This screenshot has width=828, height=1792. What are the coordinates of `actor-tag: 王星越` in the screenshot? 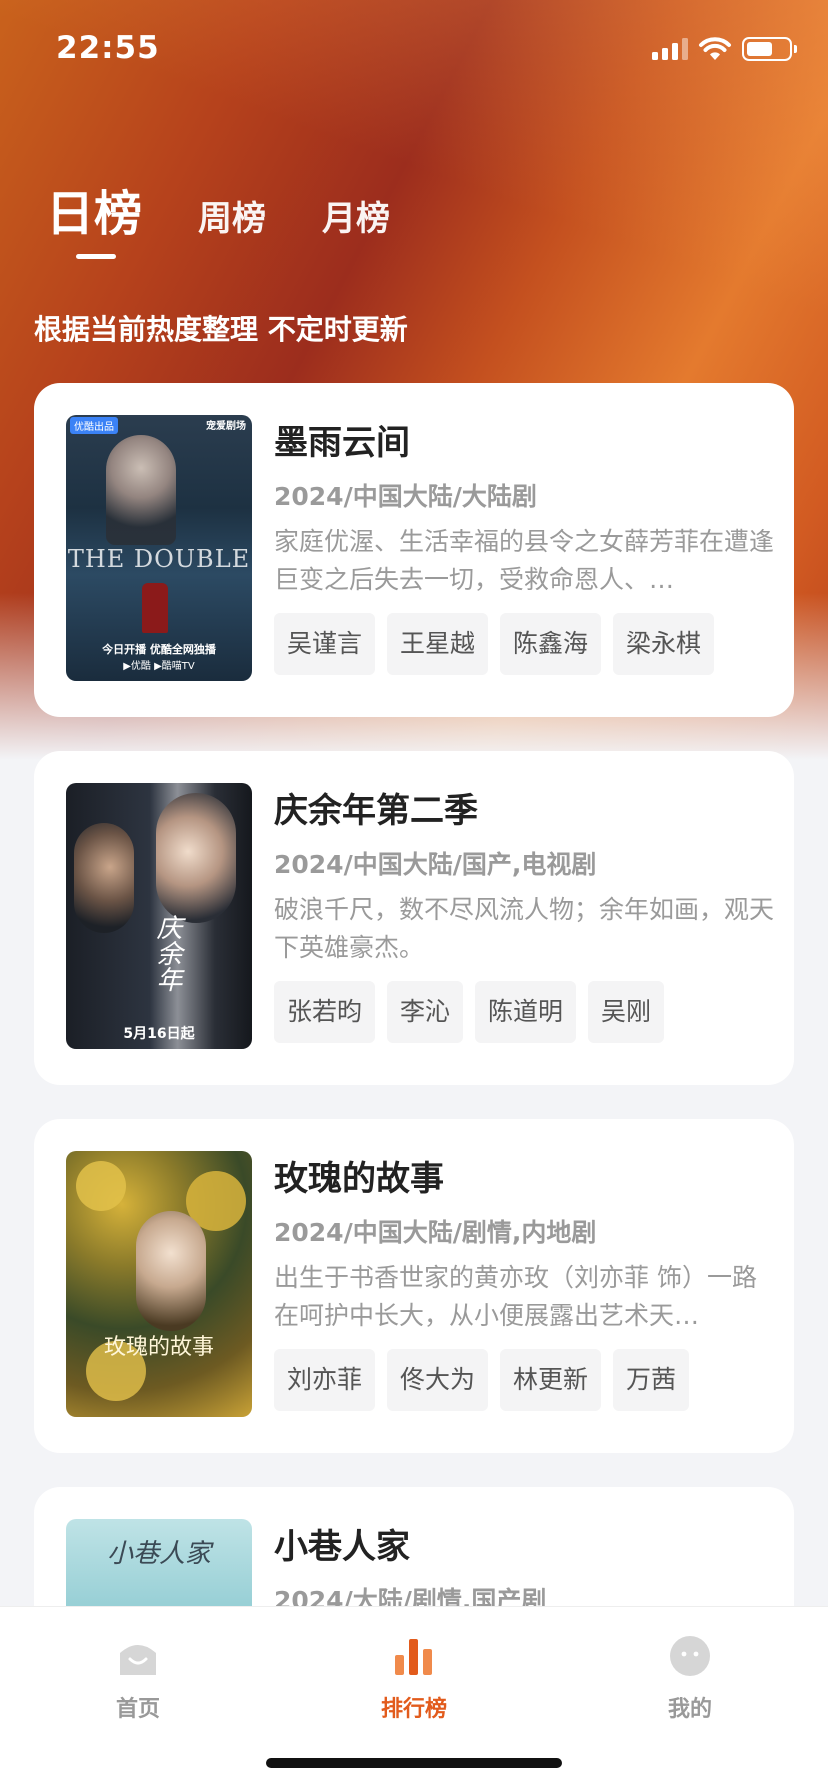 It's located at (438, 644).